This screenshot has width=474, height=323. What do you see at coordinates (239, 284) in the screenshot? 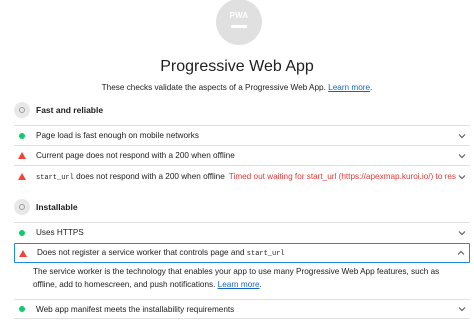
I see `details-learn-more-link: Learn more` at bounding box center [239, 284].